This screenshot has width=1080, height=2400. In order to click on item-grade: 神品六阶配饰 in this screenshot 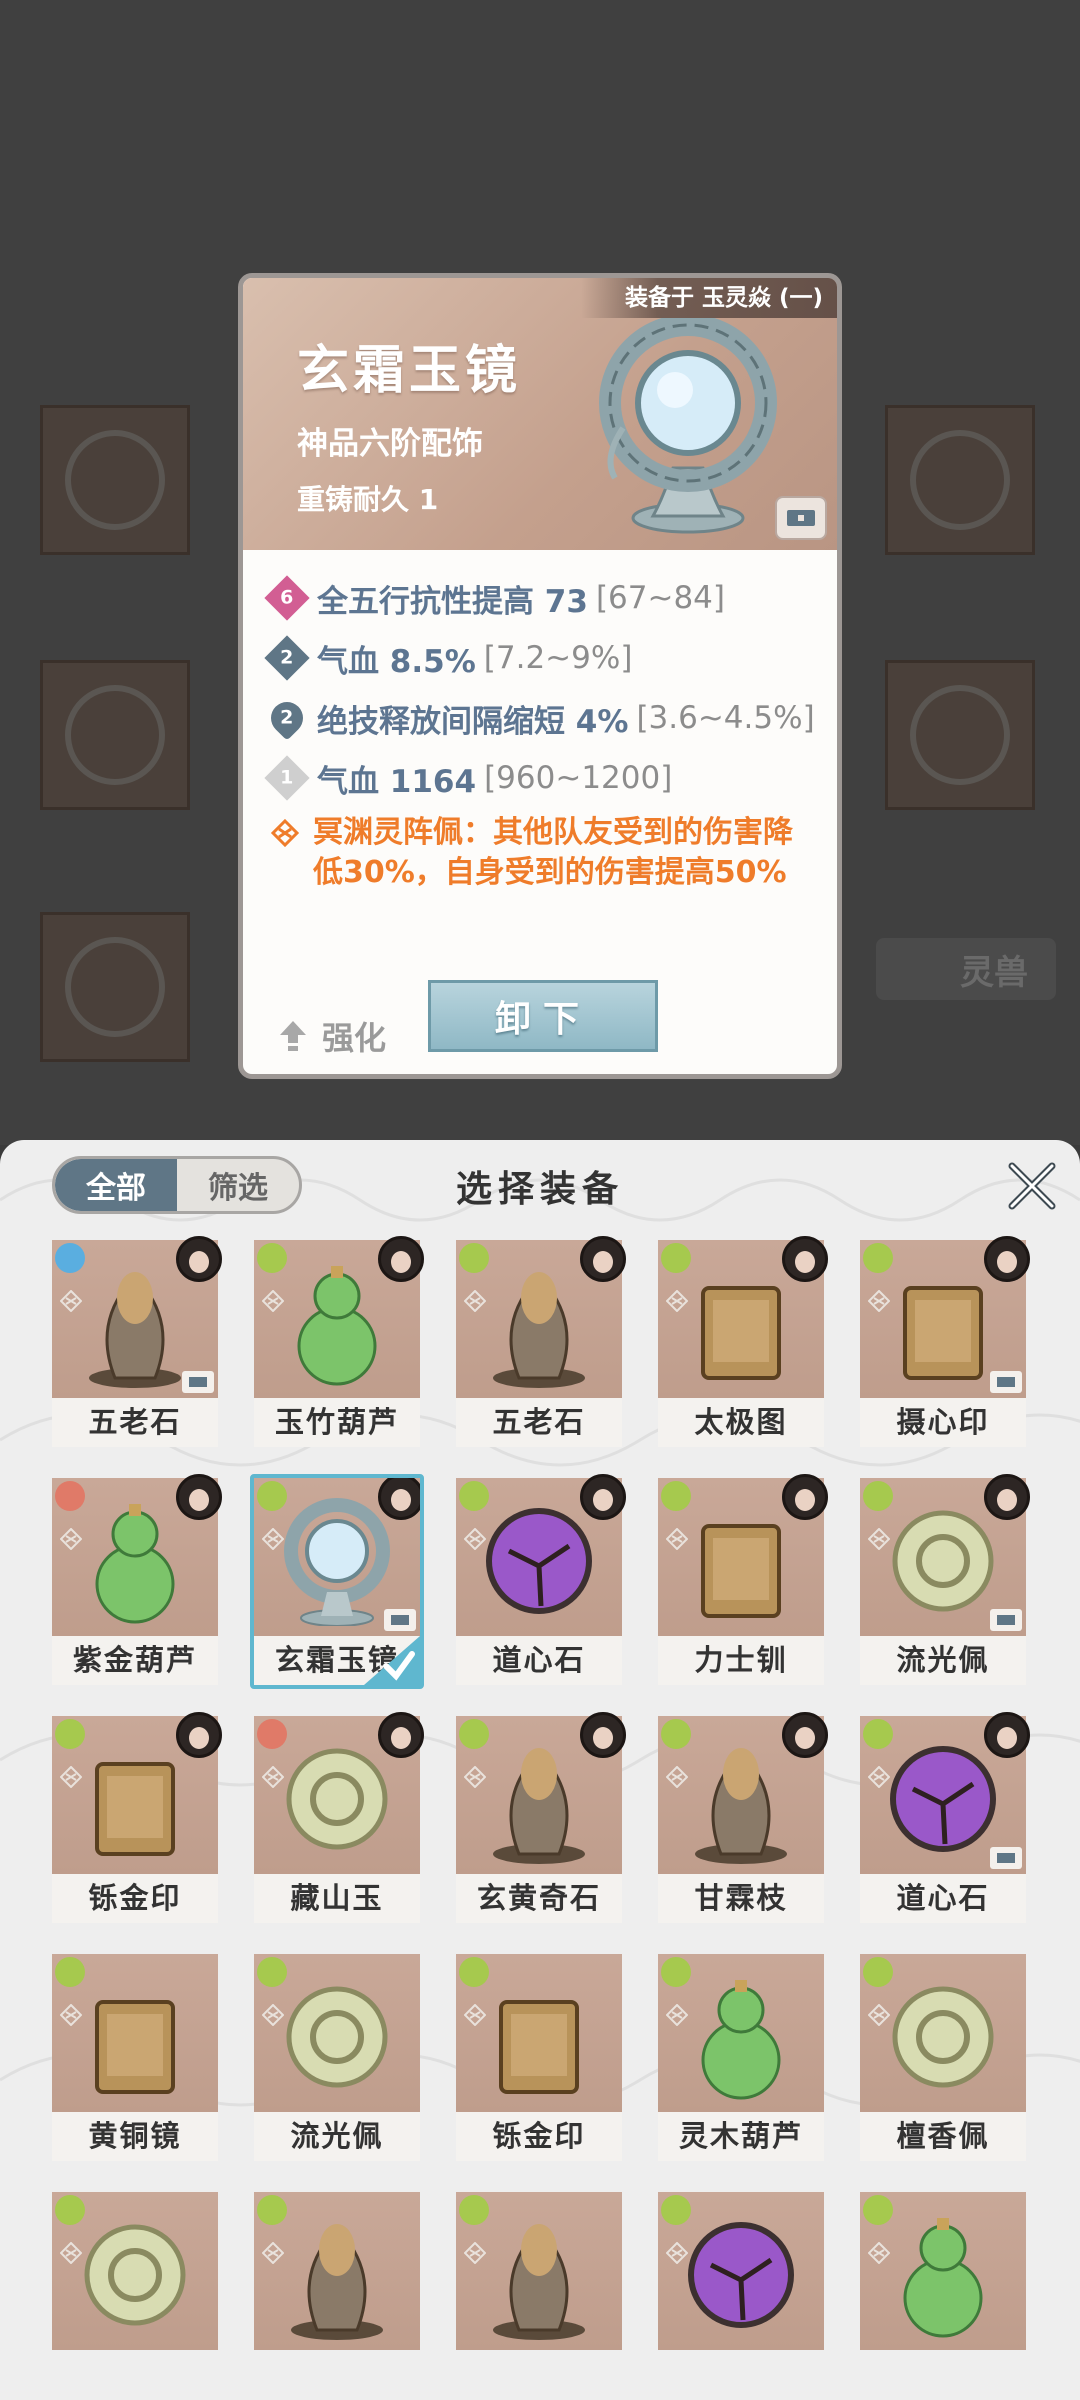, I will do `click(390, 444)`.